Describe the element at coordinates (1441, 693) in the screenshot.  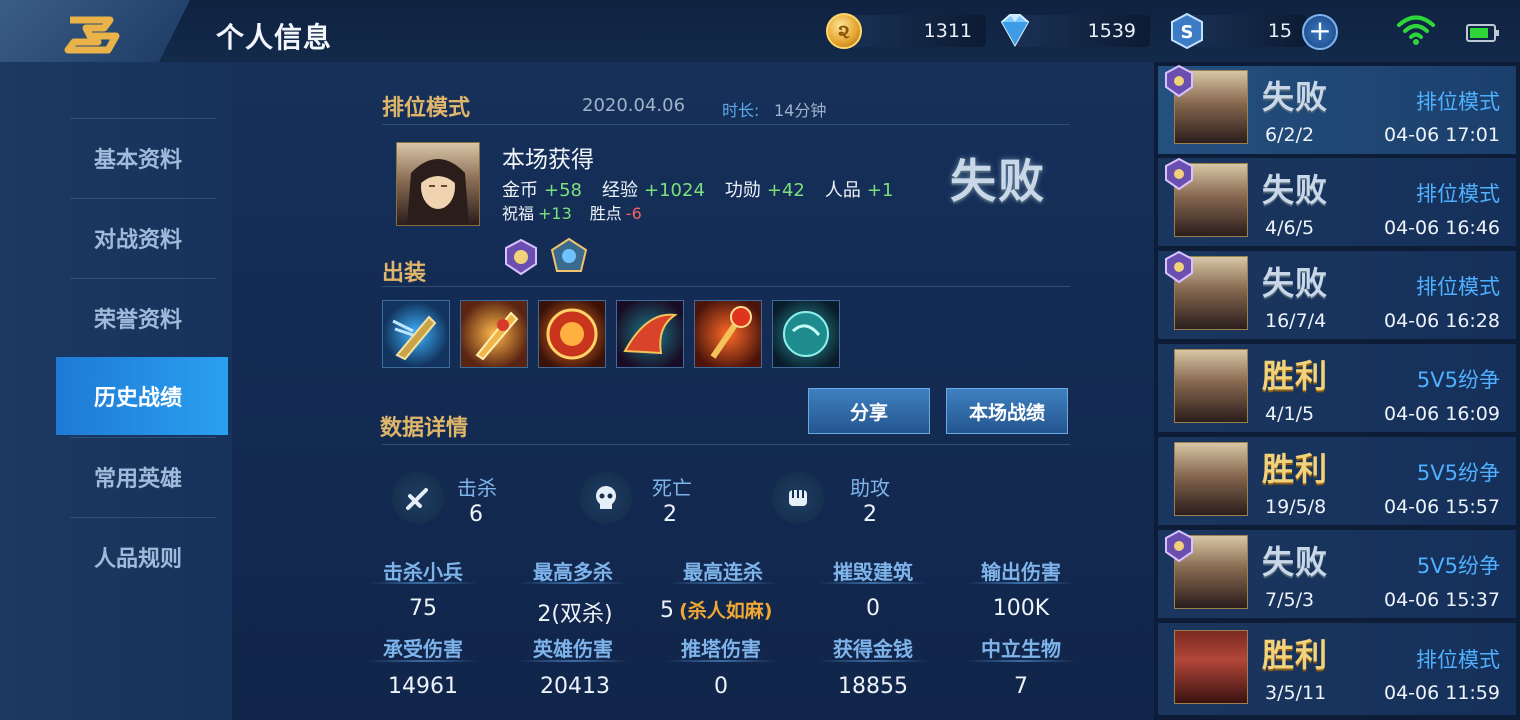
I see `history-time: 04-06 11:59` at that location.